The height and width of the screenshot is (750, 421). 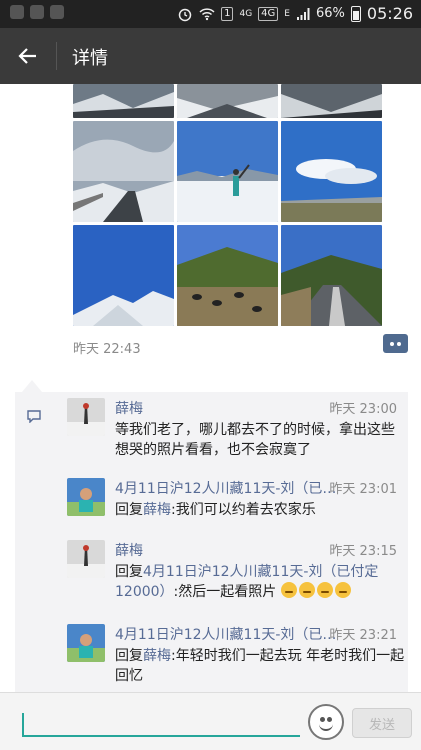 What do you see at coordinates (303, 13) in the screenshot?
I see `signal-icon` at bounding box center [303, 13].